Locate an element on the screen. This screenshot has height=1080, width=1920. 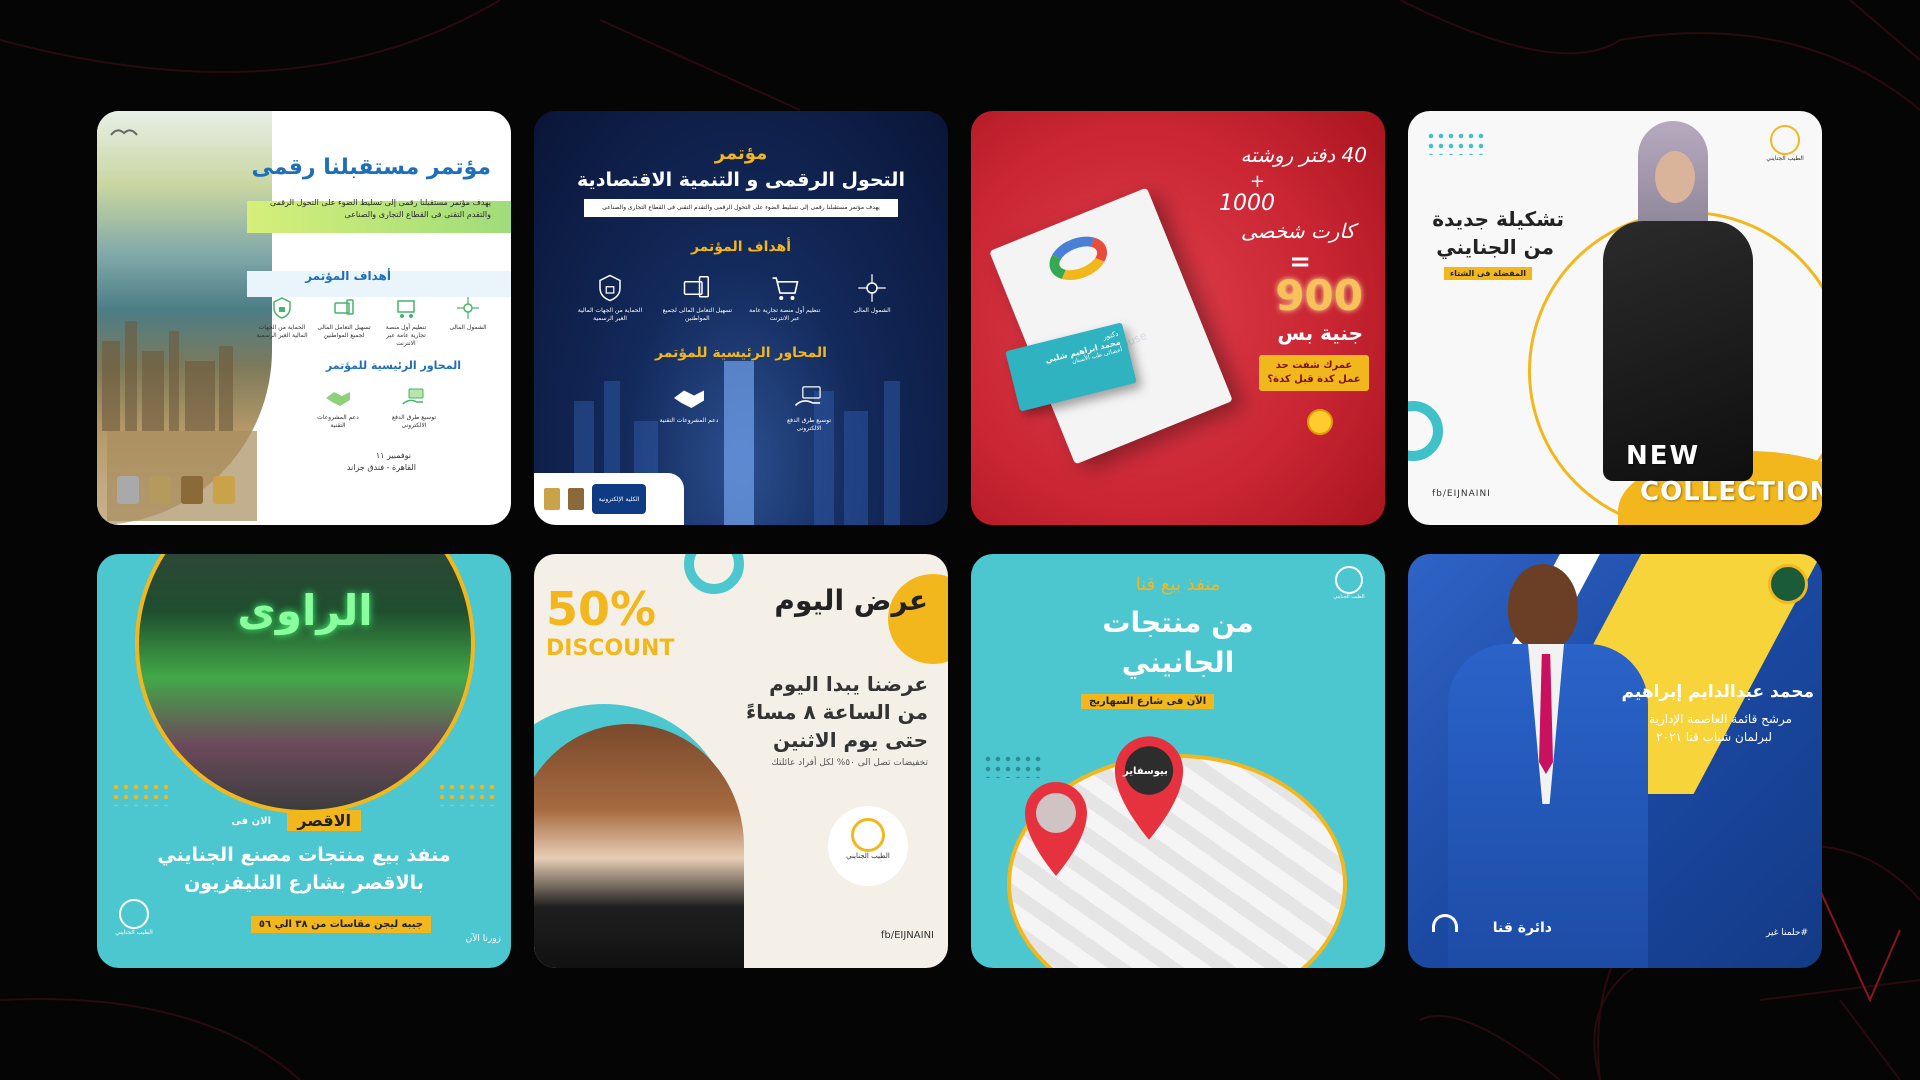
goal-label: تسهيل التعامل المالى لجميع المواطنين is located at coordinates (697, 314).